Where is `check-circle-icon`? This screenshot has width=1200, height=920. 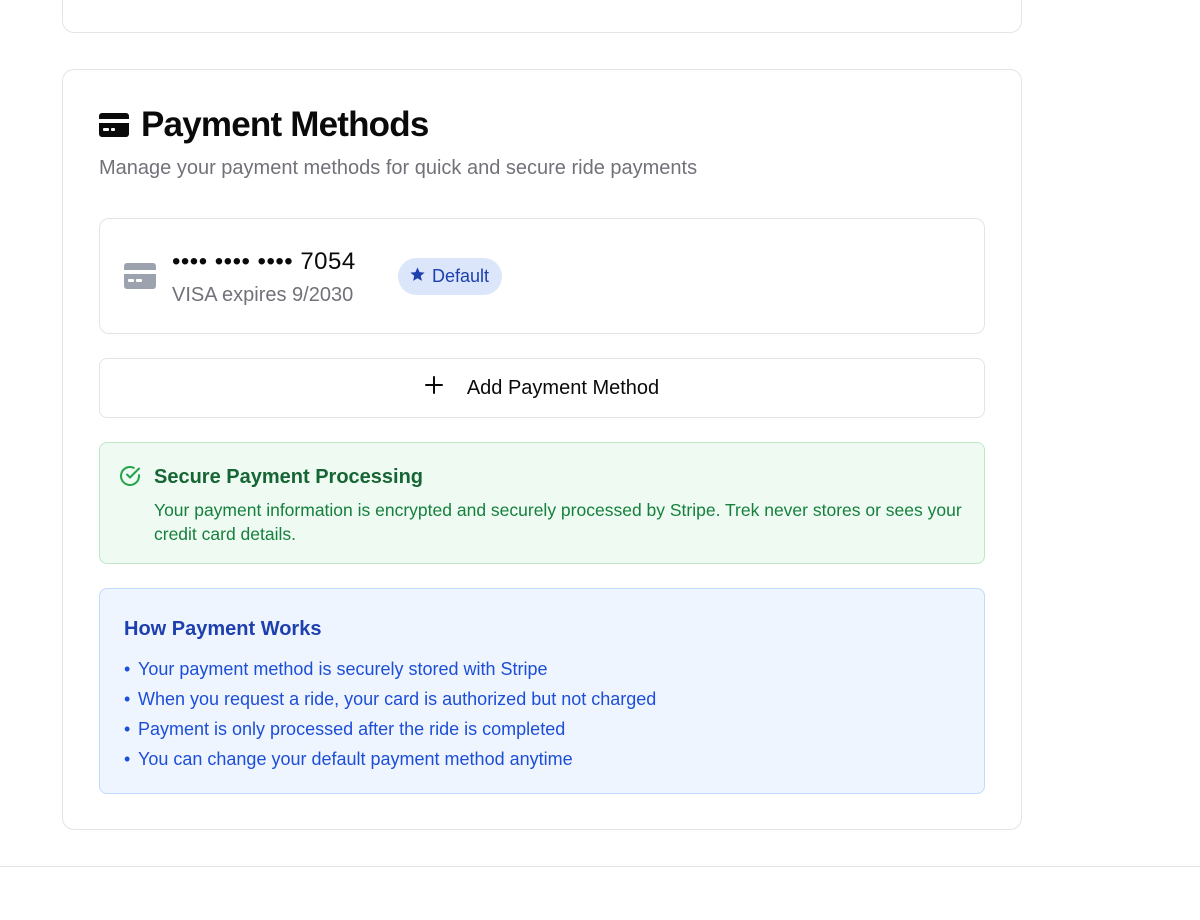
check-circle-icon is located at coordinates (130, 478).